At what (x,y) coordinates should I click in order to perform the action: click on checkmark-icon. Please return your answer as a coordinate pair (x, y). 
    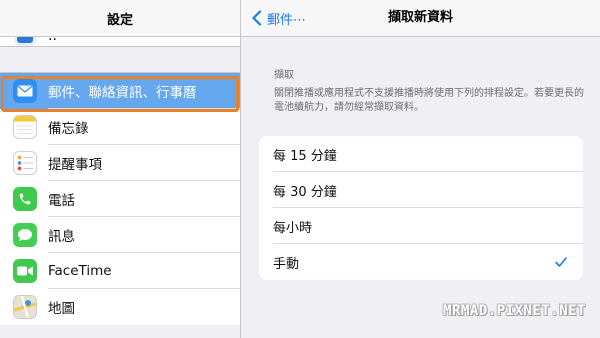
    Looking at the image, I should click on (561, 262).